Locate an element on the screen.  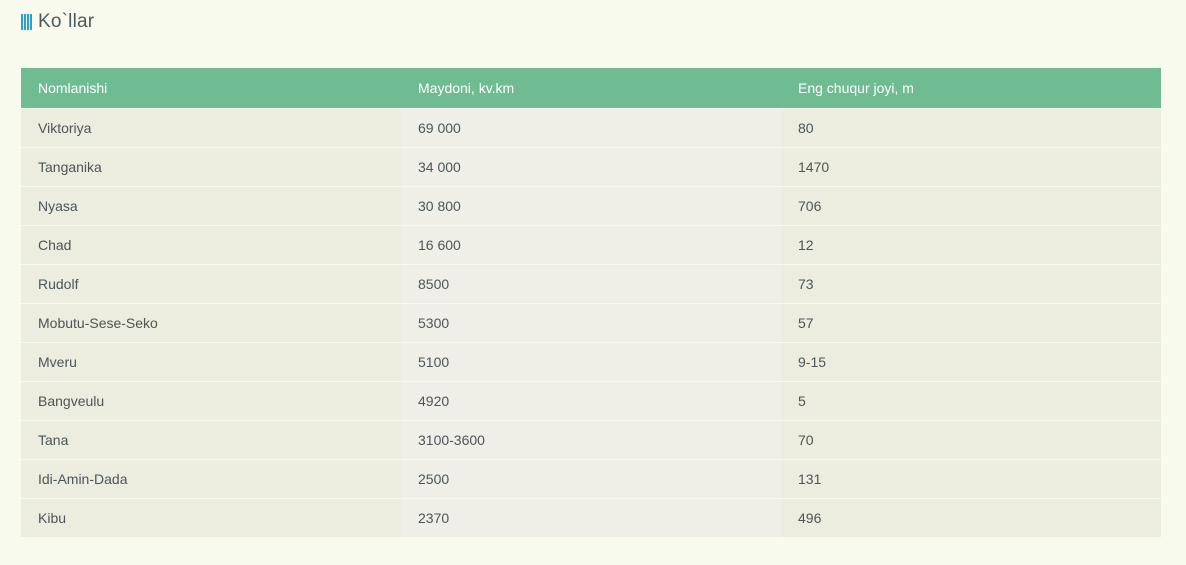
cell-max-depth: 57 is located at coordinates (971, 323).